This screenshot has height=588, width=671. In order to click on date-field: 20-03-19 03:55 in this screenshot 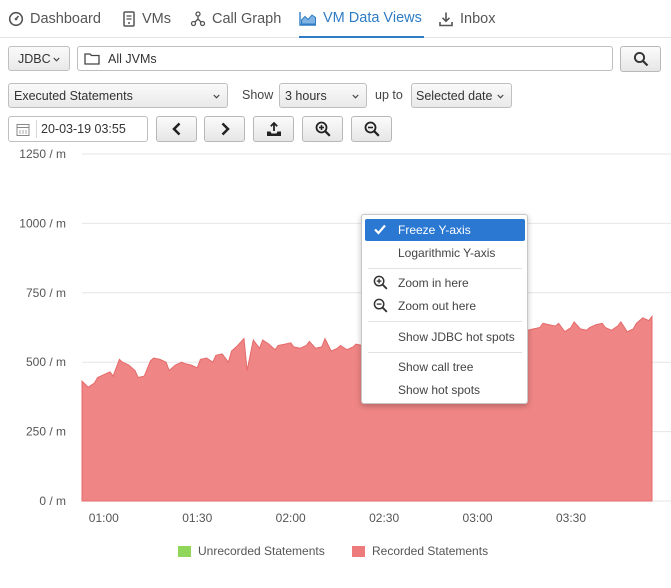, I will do `click(78, 129)`.